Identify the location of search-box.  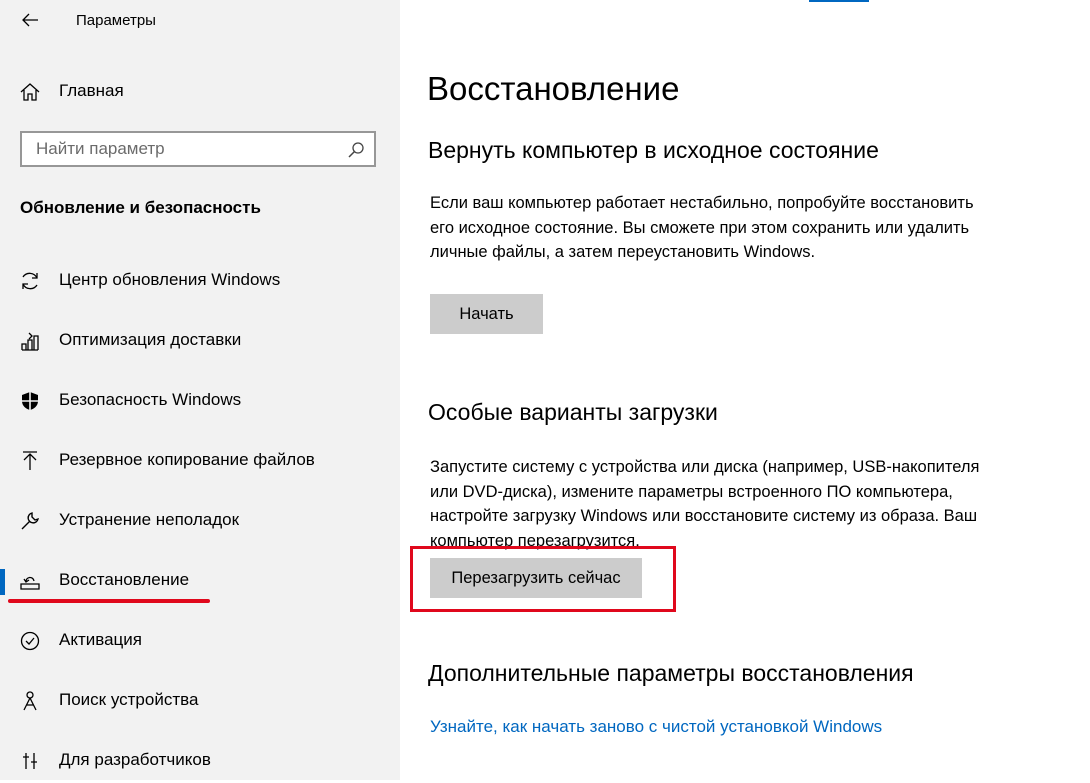
(198, 149).